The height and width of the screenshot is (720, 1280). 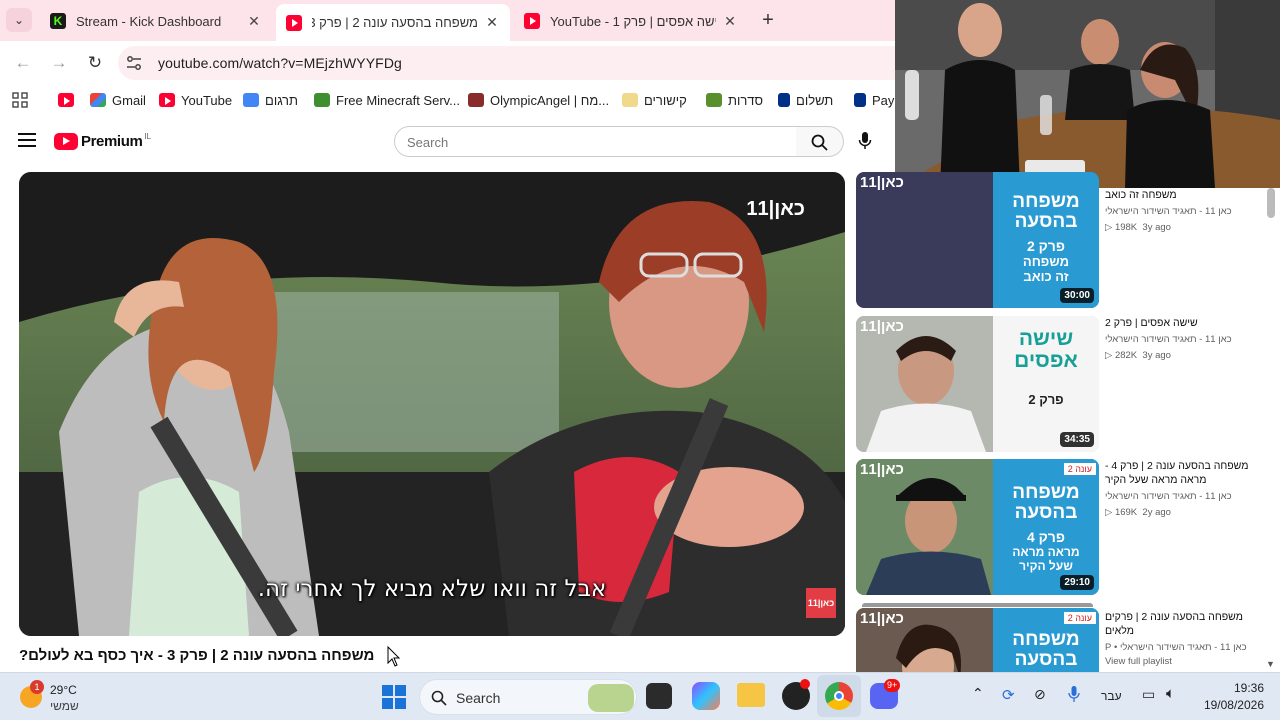 I want to click on video-subtitle-caption: אבל זה וואו שלא מביא לך אחרי זה., so click(x=432, y=589).